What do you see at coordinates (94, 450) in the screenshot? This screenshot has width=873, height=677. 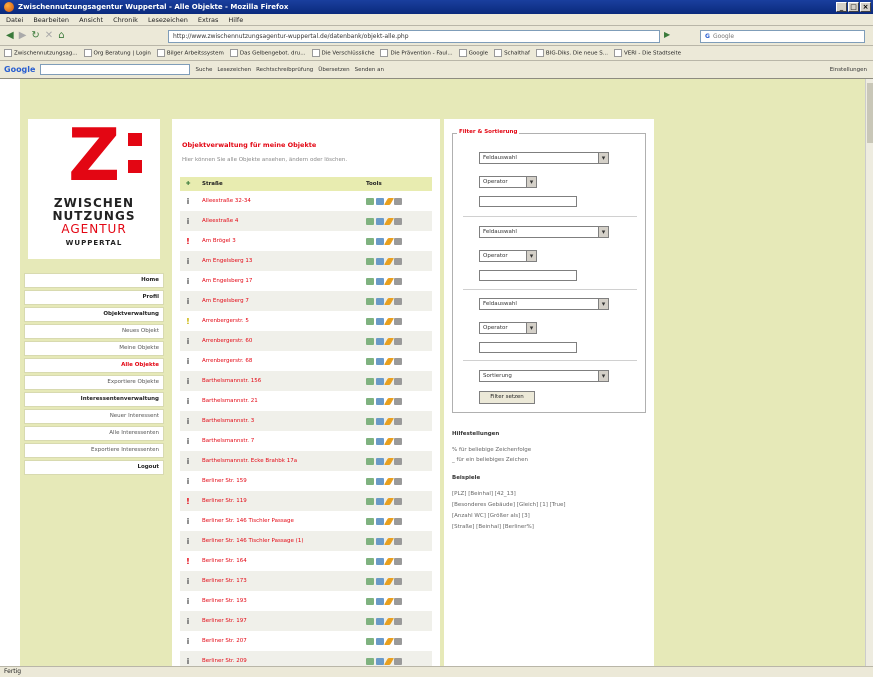 I see `sidebar-item-exportiere-interessenten: Exportiere Interessenten` at bounding box center [94, 450].